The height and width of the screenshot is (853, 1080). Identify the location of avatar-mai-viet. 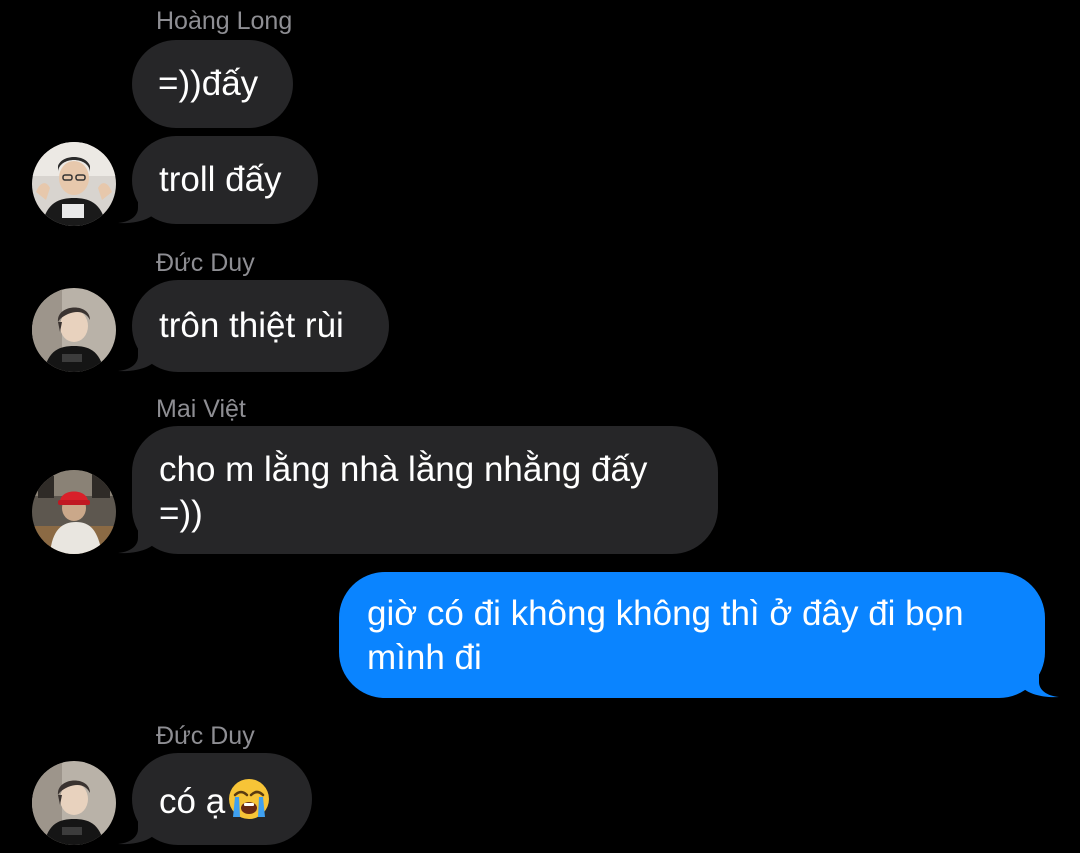
(74, 512).